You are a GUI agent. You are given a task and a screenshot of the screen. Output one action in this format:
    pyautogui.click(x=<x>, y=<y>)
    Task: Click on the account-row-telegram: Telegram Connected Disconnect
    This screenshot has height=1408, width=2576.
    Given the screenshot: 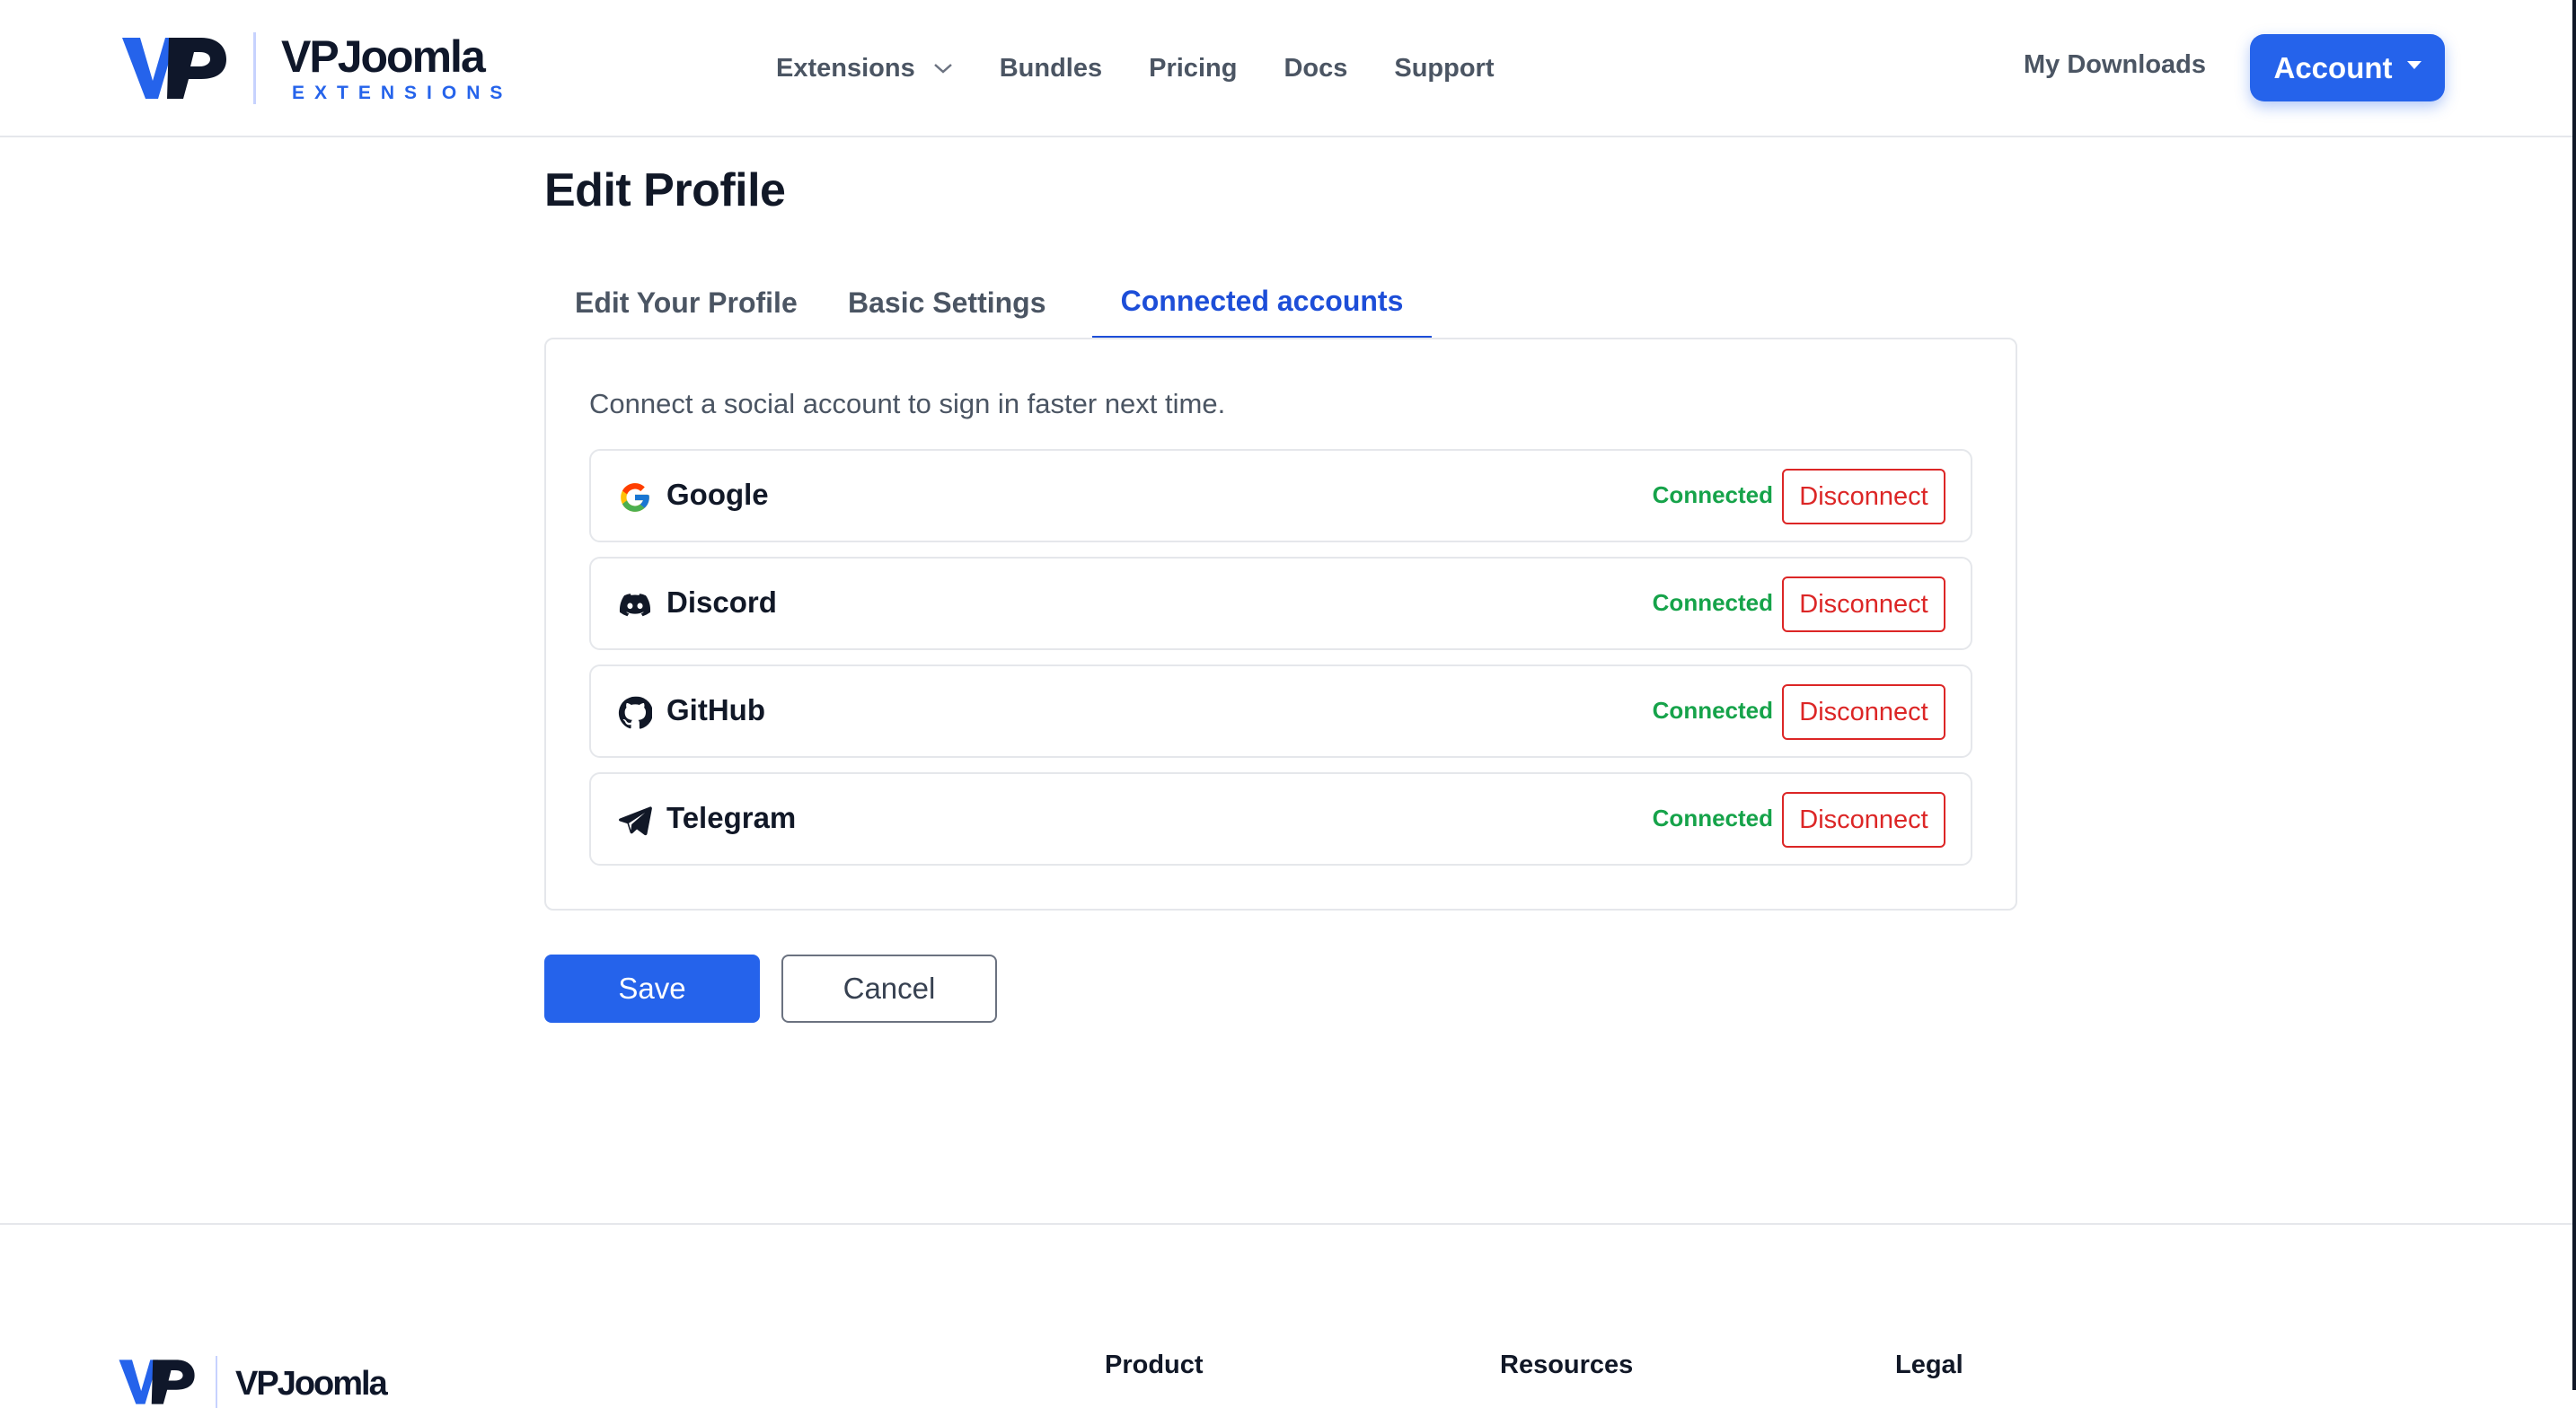 What is the action you would take?
    pyautogui.click(x=1280, y=819)
    